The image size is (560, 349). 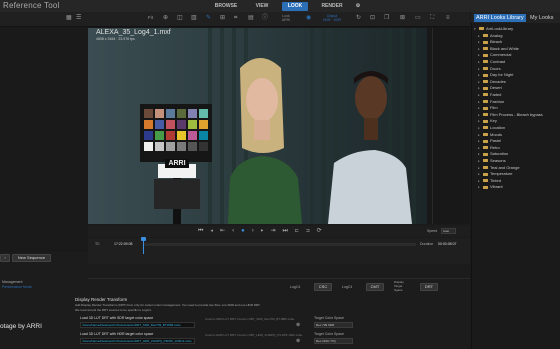 I want to click on settings-icon: ⚙, so click(x=358, y=6).